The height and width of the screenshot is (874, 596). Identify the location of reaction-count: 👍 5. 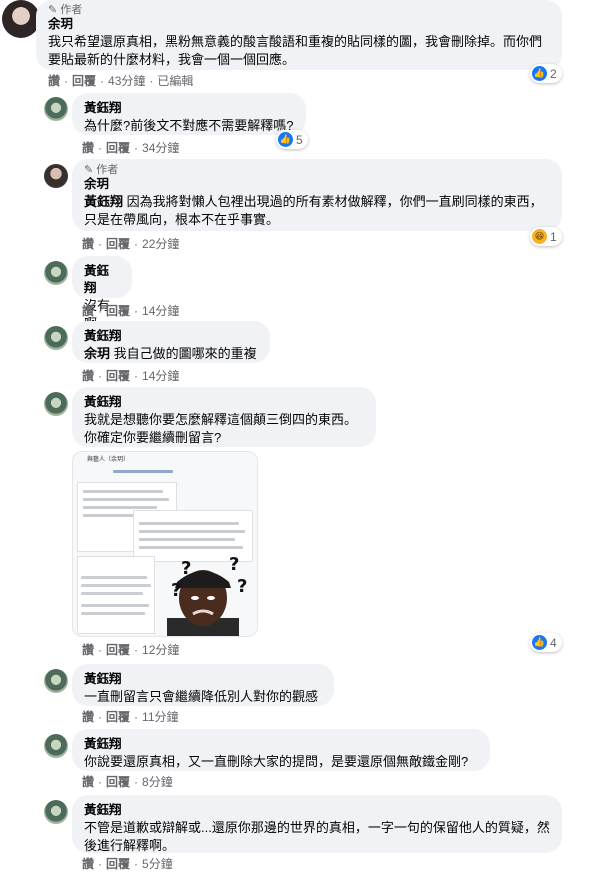
(292, 139).